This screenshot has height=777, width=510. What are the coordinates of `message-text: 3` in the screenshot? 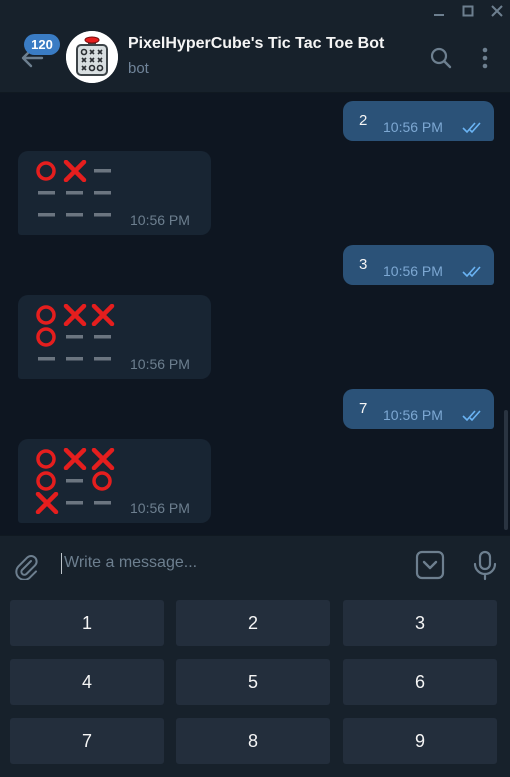 It's located at (363, 264).